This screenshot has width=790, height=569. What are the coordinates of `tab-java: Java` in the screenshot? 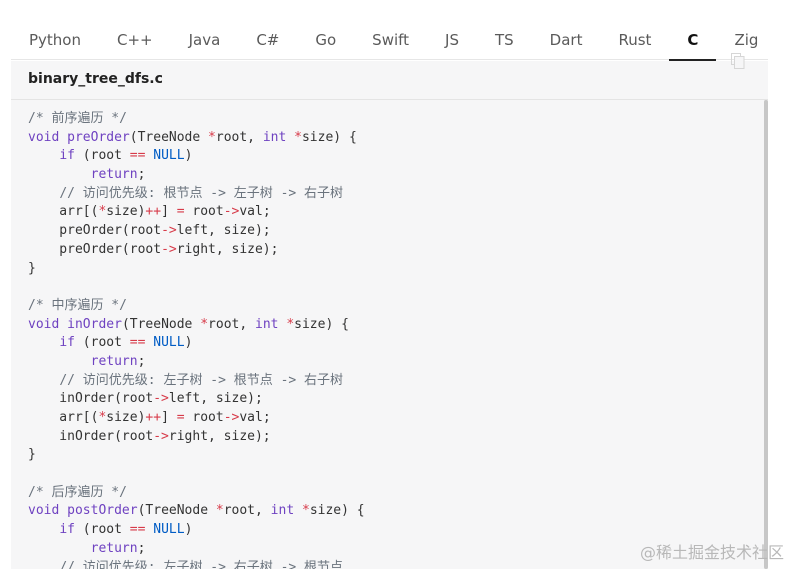 It's located at (205, 41).